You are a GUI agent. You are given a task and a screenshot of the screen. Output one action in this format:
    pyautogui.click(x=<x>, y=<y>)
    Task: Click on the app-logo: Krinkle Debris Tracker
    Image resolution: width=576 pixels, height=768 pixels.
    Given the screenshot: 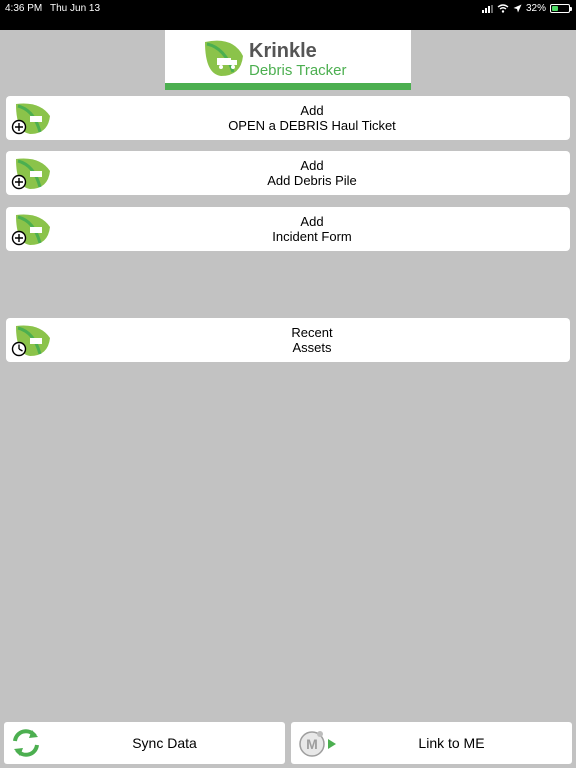 What is the action you would take?
    pyautogui.click(x=288, y=60)
    